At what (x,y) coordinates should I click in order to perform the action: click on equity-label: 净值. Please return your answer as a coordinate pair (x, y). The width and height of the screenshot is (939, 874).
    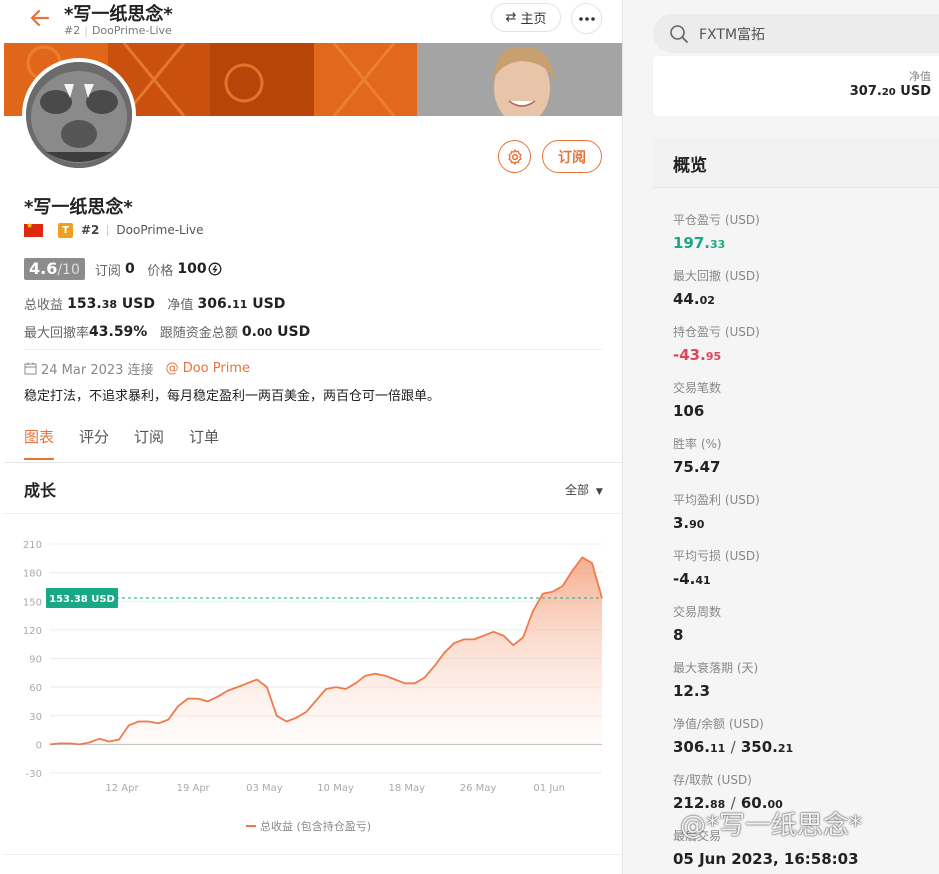
    Looking at the image, I should click on (180, 305).